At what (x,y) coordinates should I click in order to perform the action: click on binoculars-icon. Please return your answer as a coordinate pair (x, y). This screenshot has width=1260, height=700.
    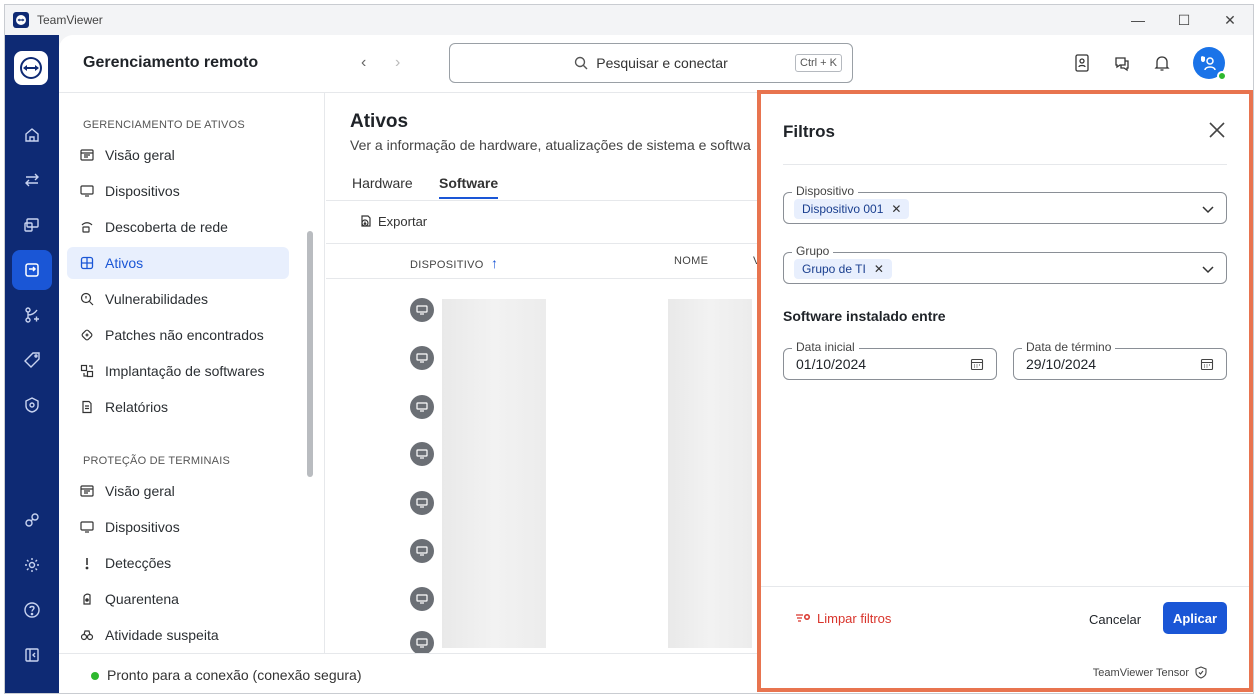
    Looking at the image, I should click on (87, 635).